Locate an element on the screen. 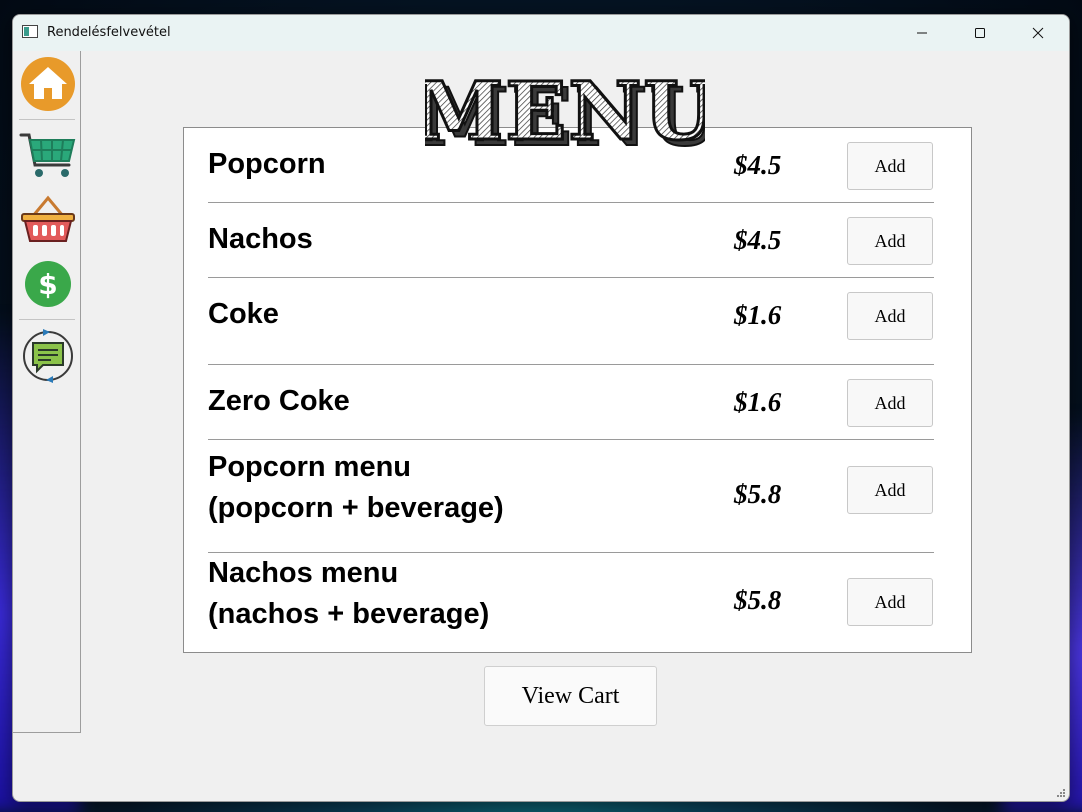  home-icon is located at coordinates (48, 84).